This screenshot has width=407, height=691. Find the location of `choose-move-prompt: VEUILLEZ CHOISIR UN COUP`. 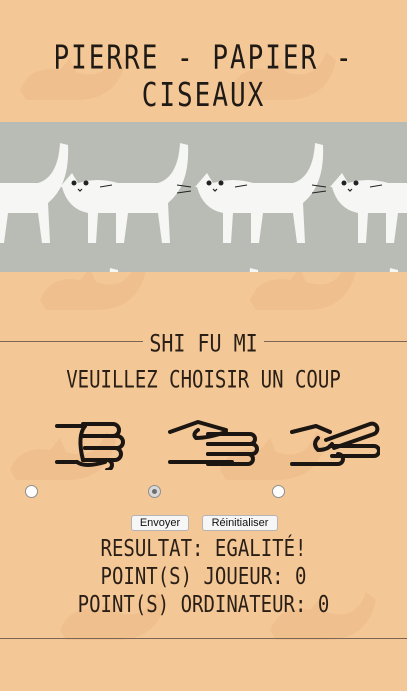

choose-move-prompt: VEUILLEZ CHOISIR UN COUP is located at coordinates (203, 380).